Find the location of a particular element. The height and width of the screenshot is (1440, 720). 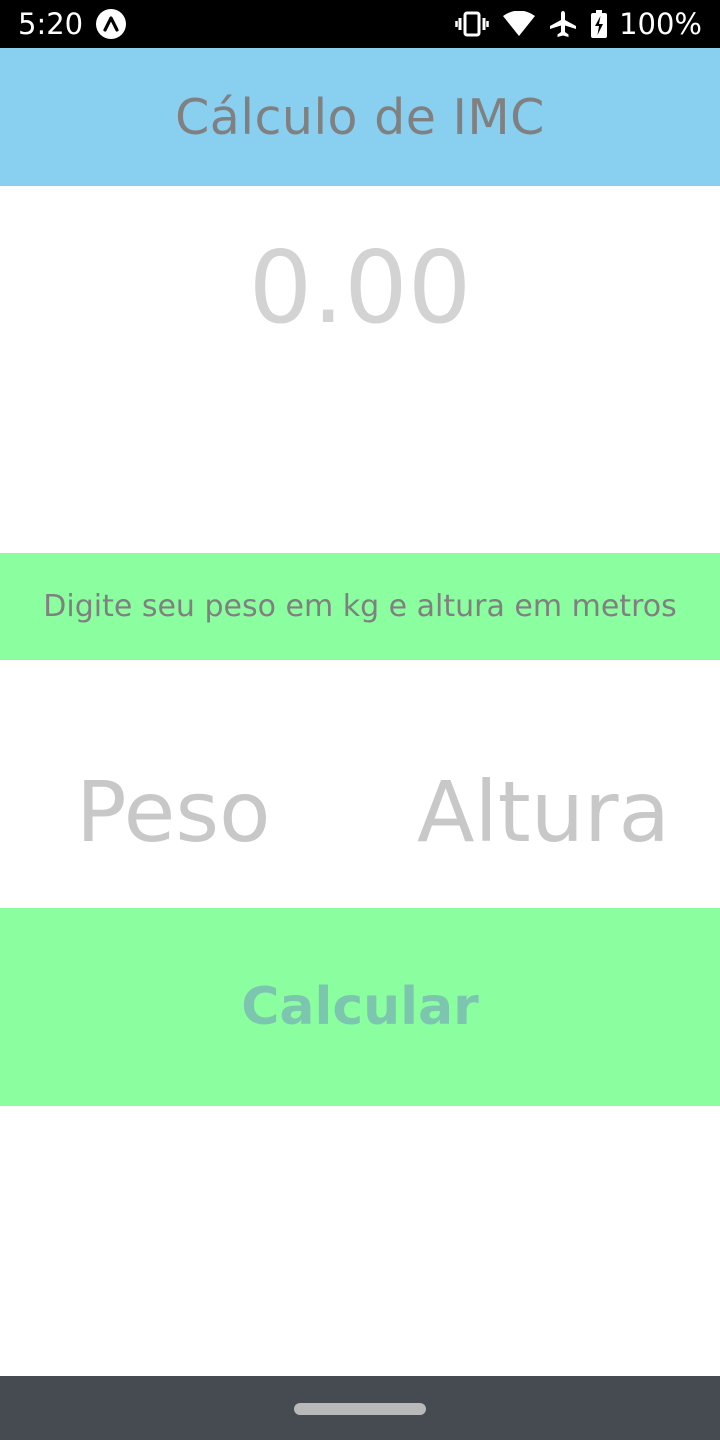

instruction-banner: Digite seu peso em kg e altura em metros is located at coordinates (360, 606).